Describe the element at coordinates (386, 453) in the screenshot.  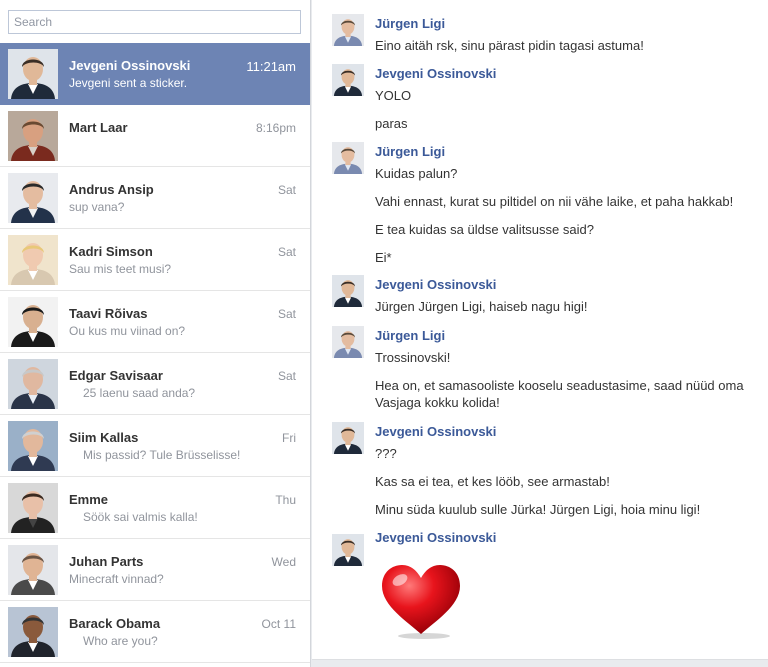
I see `message-text: ???` at that location.